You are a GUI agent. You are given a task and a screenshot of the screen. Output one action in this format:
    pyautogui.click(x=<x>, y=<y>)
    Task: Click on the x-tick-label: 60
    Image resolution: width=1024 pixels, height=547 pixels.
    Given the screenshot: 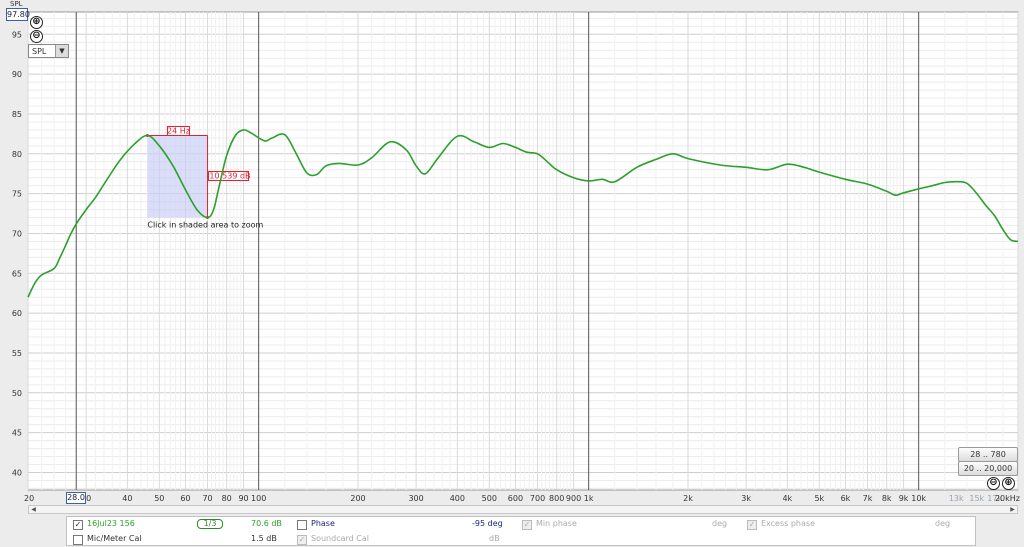 What is the action you would take?
    pyautogui.click(x=185, y=498)
    